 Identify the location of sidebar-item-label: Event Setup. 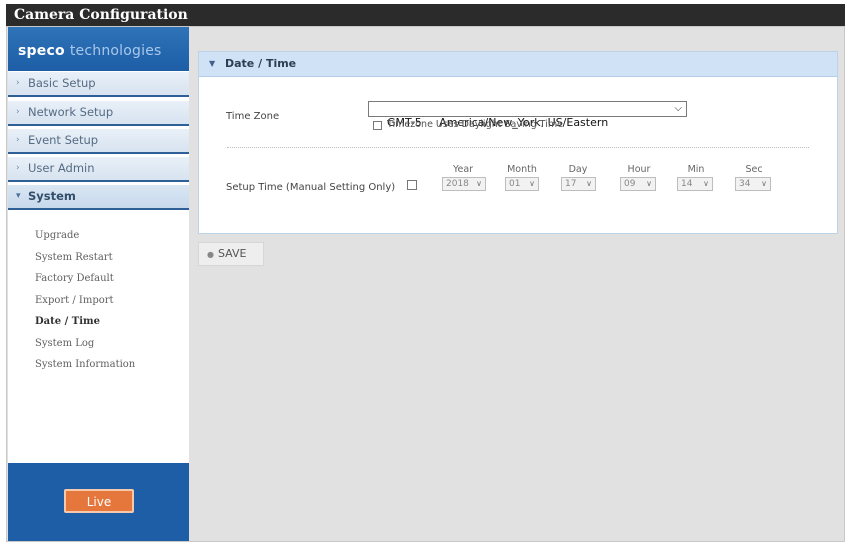
(63, 140).